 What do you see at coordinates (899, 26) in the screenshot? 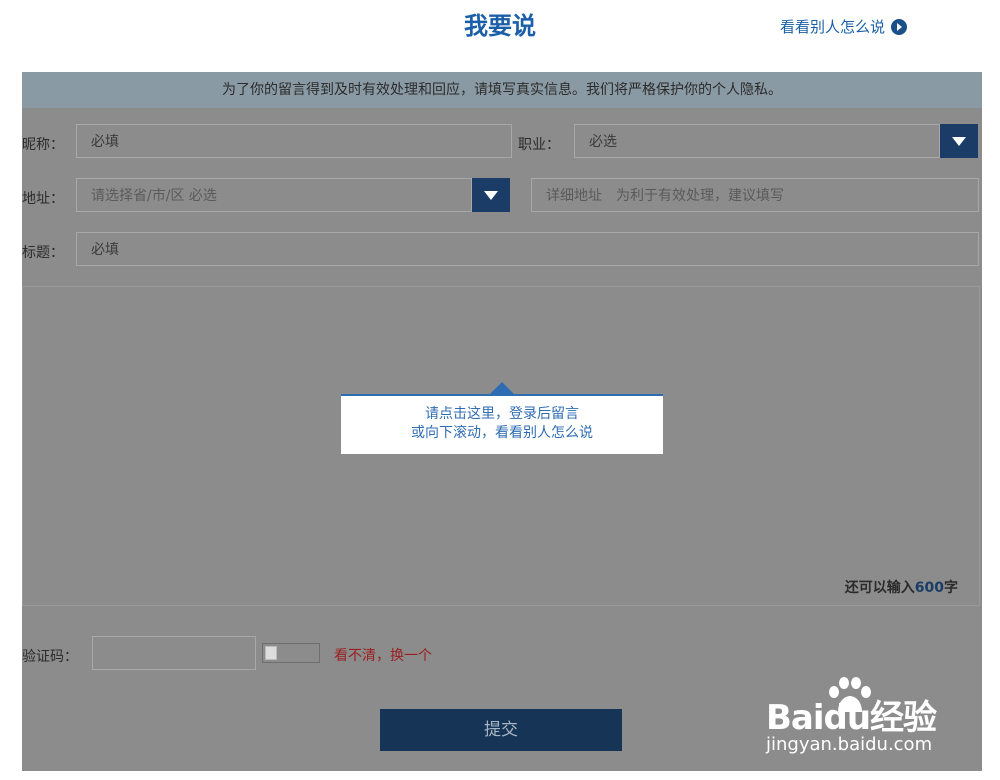
I see `arrow-right-circle-icon` at bounding box center [899, 26].